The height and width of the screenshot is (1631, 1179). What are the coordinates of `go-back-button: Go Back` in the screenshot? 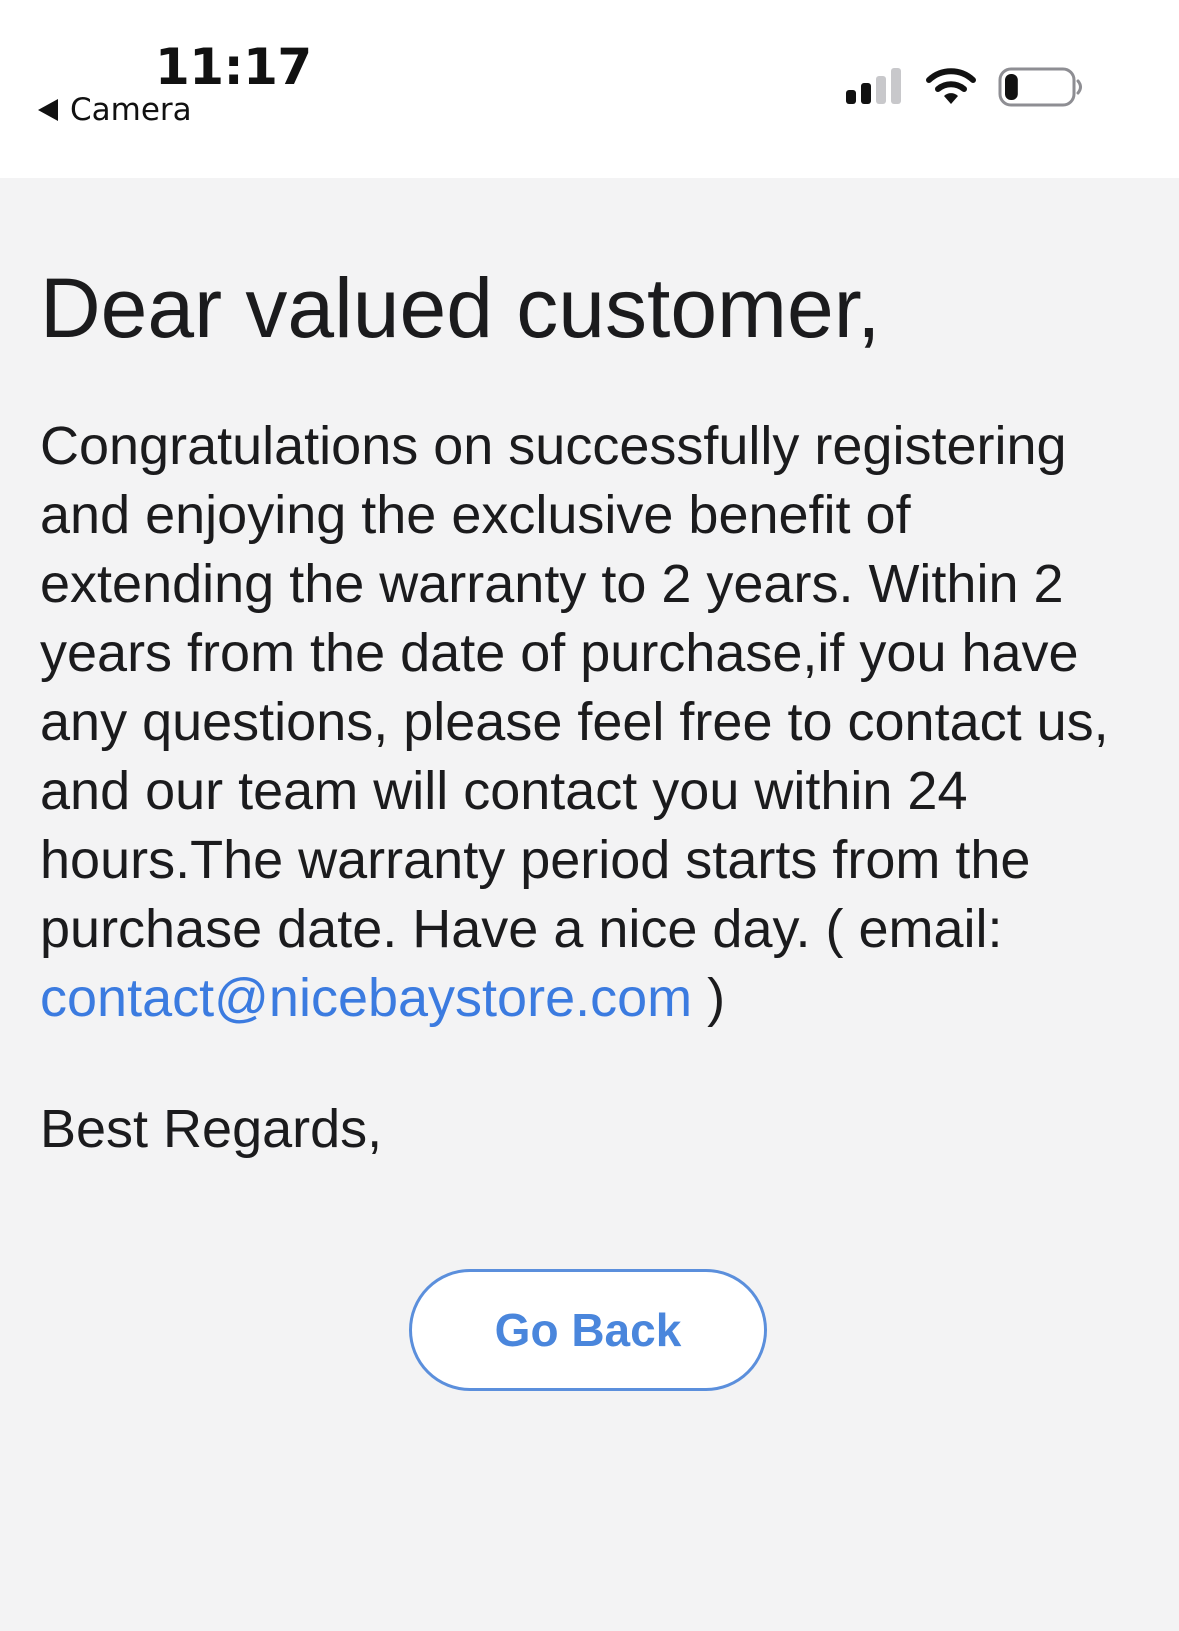 It's located at (588, 1330).